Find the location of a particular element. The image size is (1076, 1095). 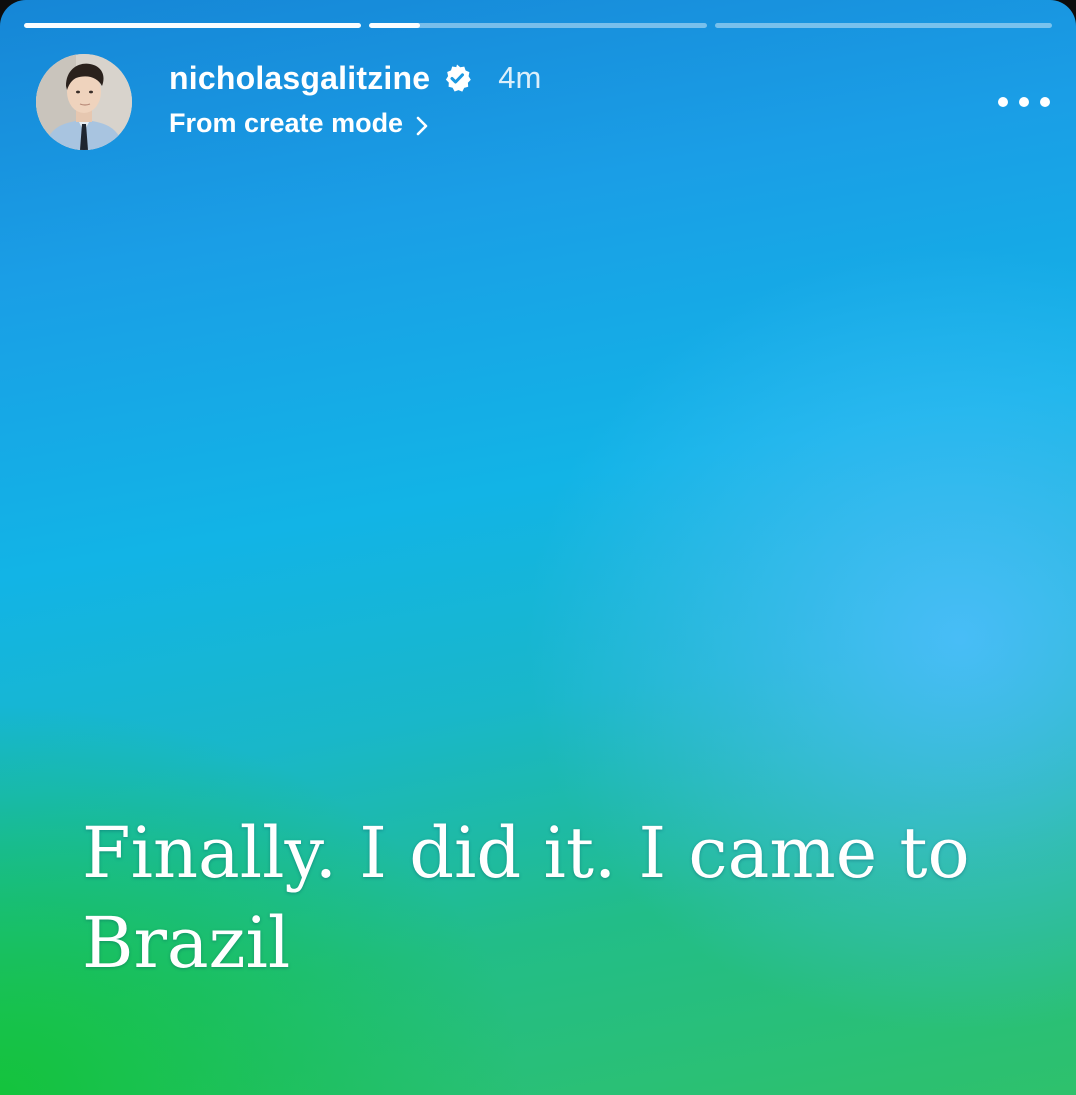

chevron-right-icon is located at coordinates (422, 124).